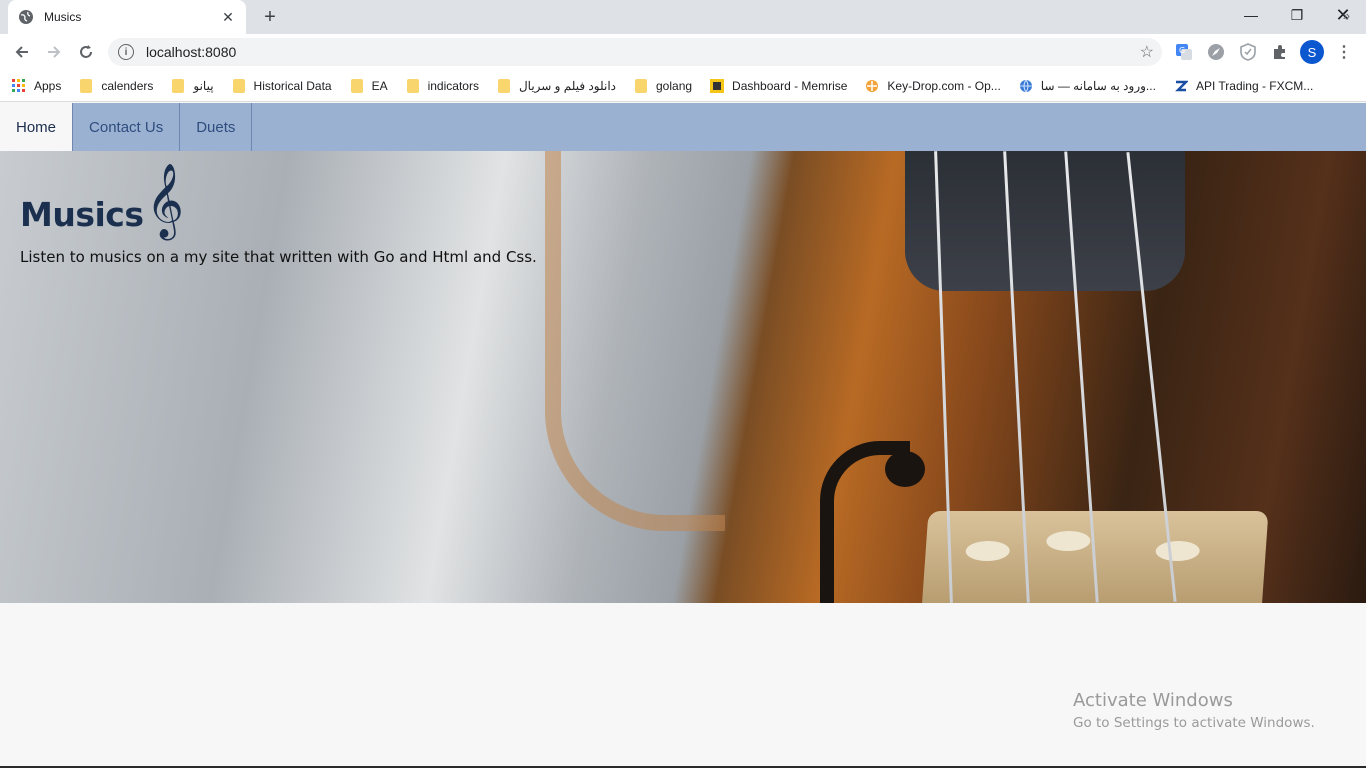 The width and height of the screenshot is (1366, 768). What do you see at coordinates (635, 52) in the screenshot?
I see `address-bar: i localhost:8080 ☆` at bounding box center [635, 52].